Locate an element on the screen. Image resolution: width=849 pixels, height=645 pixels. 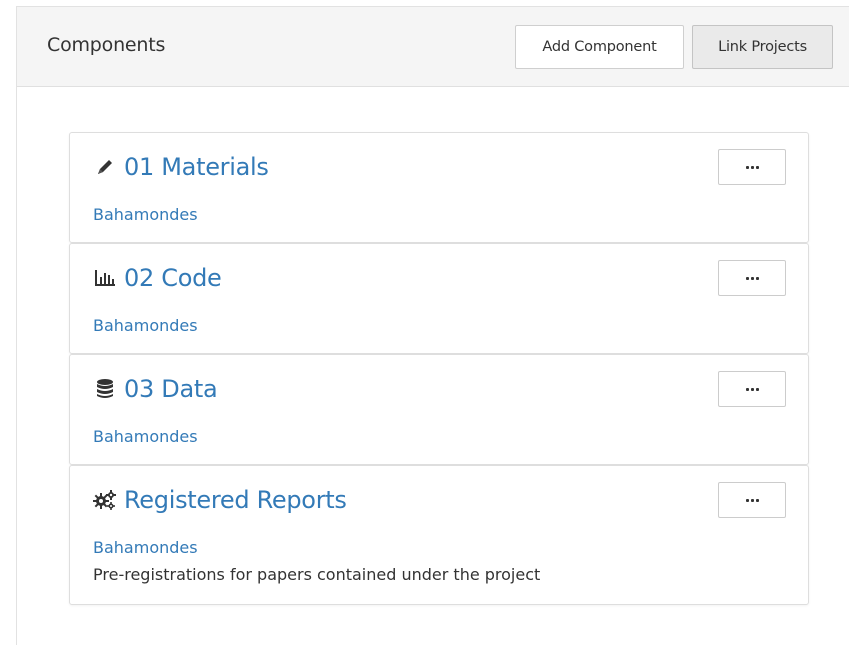
panel-header: Components Add Component Link Projects is located at coordinates (433, 47).